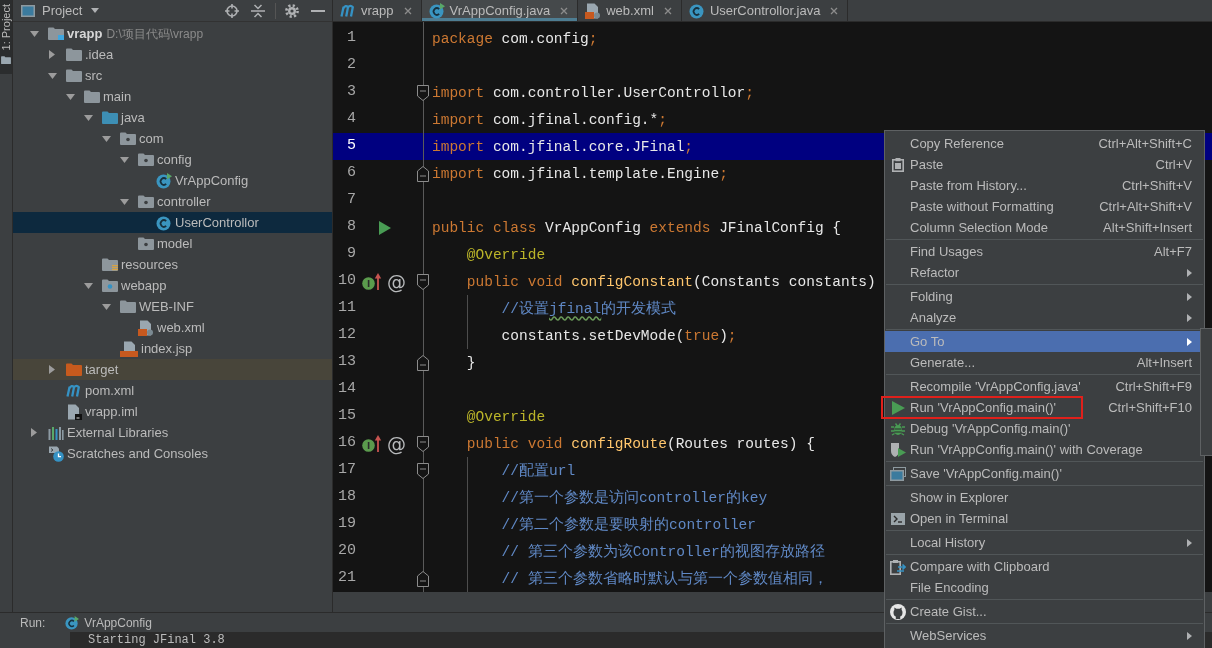  I want to click on run-tab: VrAppConfig, so click(108, 622).